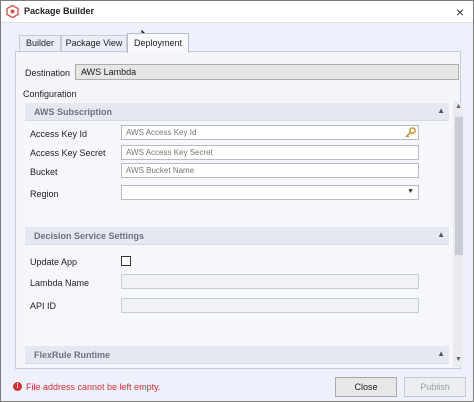 This screenshot has height=402, width=474. What do you see at coordinates (270, 305) in the screenshot?
I see `api-id-input` at bounding box center [270, 305].